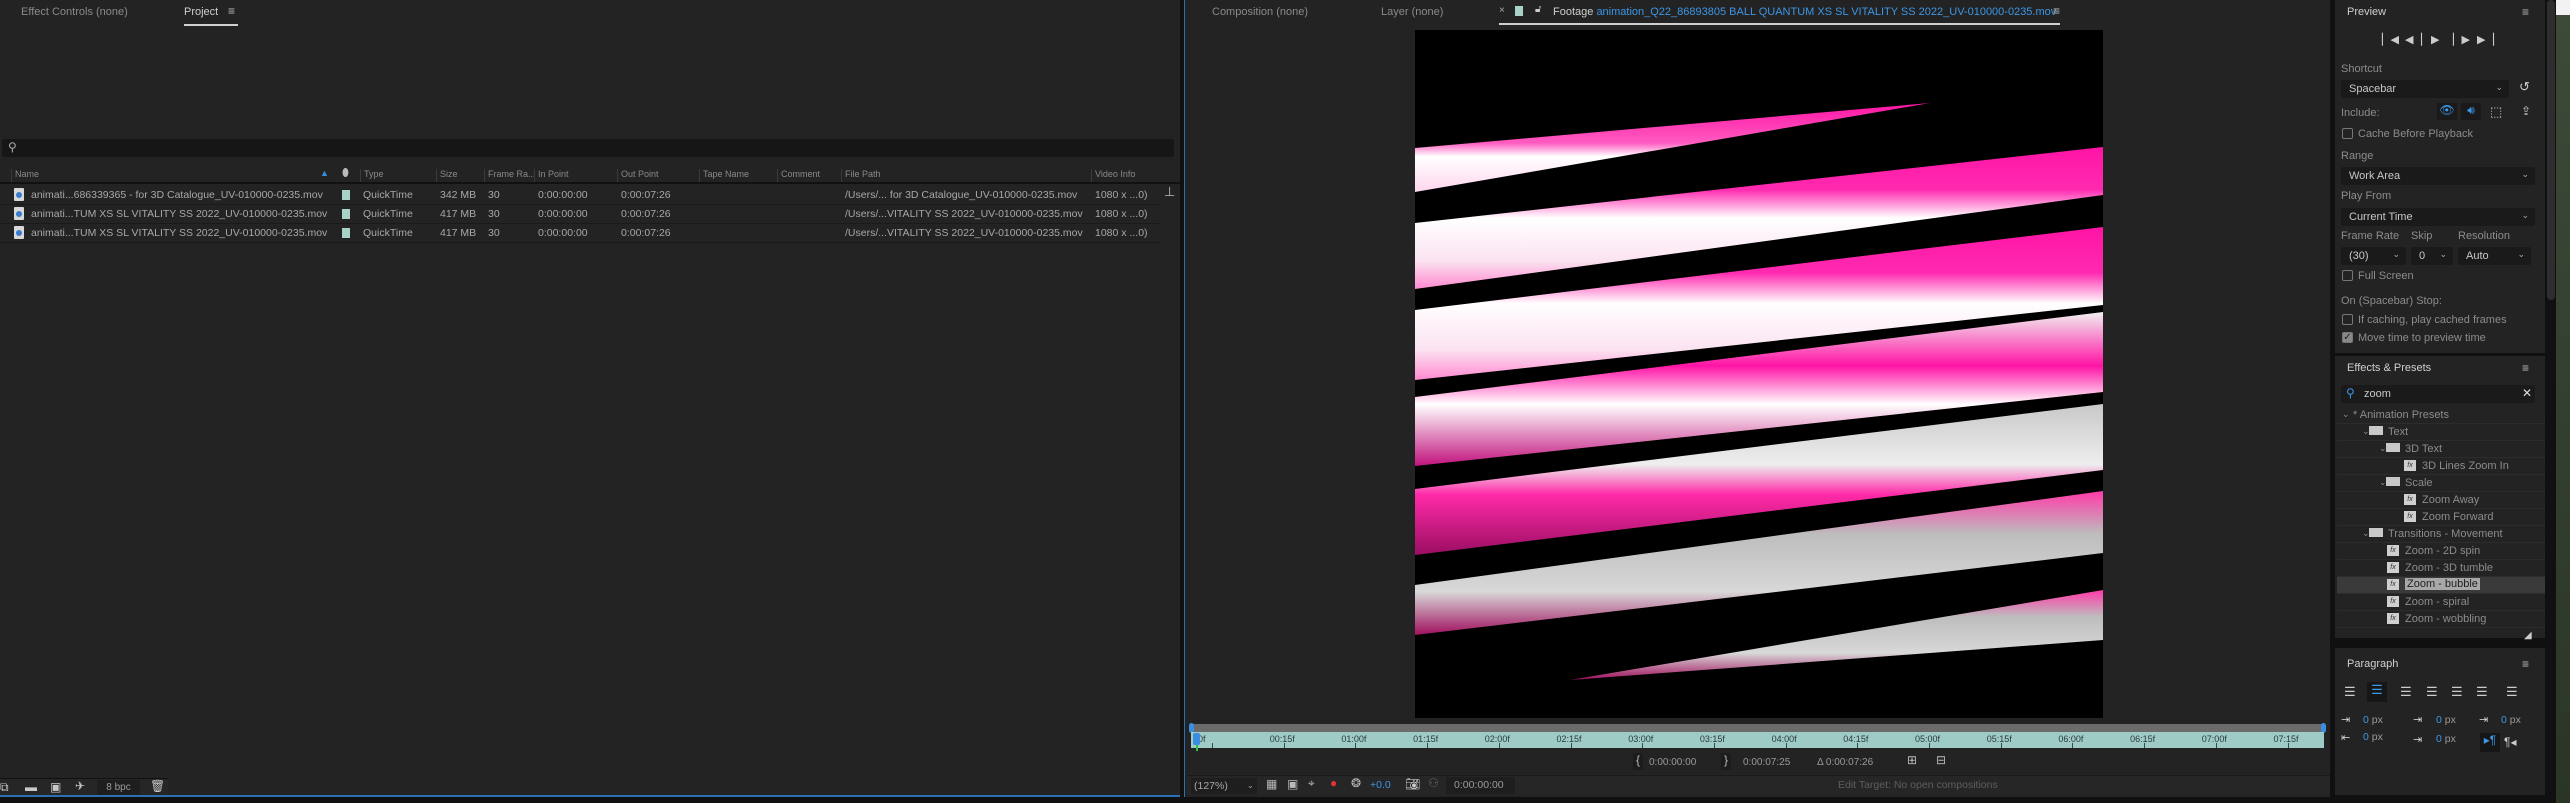 This screenshot has height=803, width=2570. I want to click on preset-item: fx Zoom - wobbling, so click(2441, 619).